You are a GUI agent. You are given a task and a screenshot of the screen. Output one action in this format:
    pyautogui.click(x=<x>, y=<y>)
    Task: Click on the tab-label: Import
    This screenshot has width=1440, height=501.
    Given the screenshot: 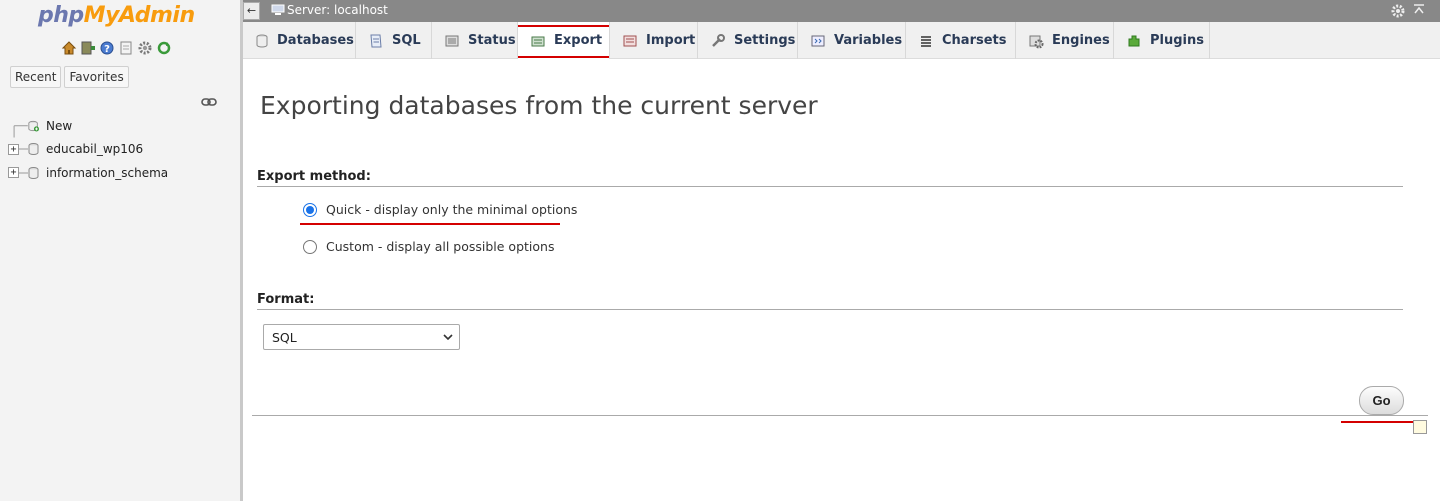 What is the action you would take?
    pyautogui.click(x=671, y=40)
    